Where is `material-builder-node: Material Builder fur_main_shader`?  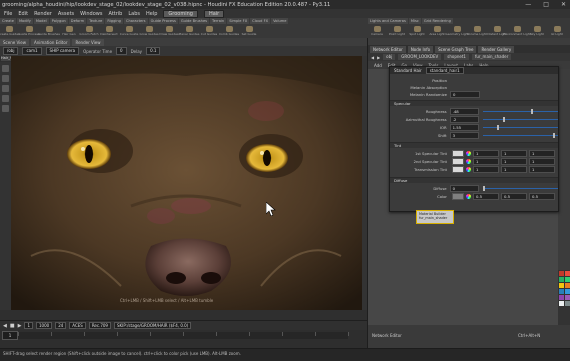
material-builder-node: Material Builder fur_main_shader is located at coordinates (435, 217).